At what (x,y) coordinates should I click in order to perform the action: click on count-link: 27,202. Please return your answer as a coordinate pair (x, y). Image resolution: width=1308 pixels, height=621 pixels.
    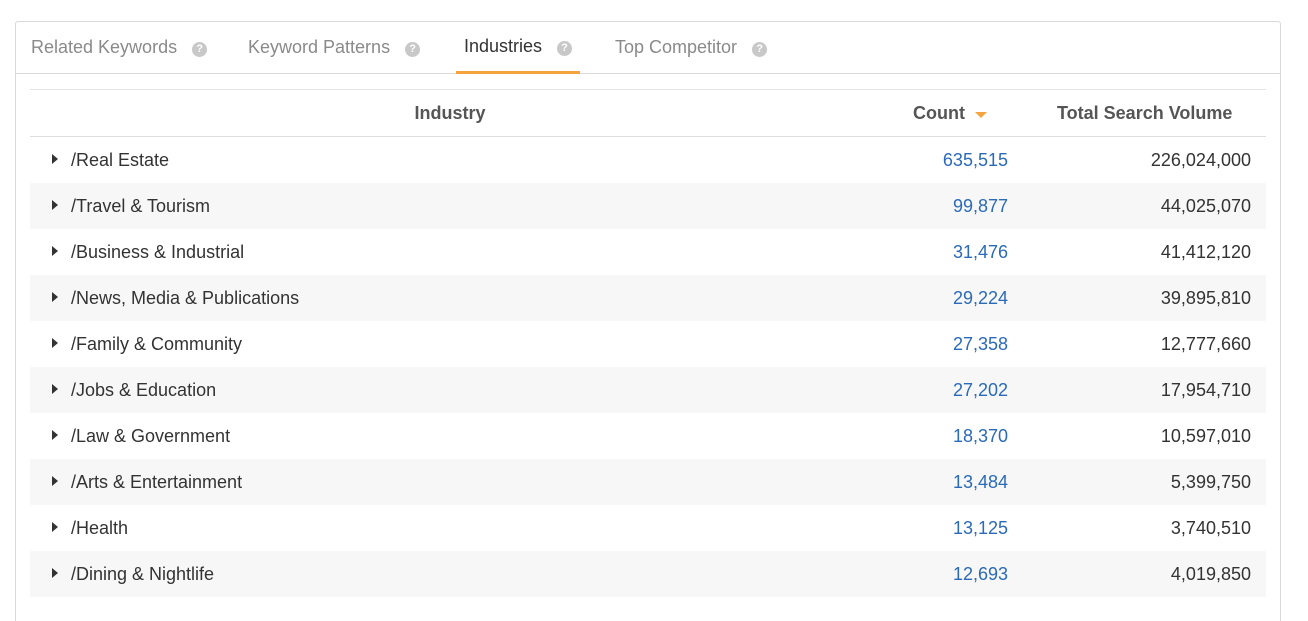
    Looking at the image, I should click on (980, 390).